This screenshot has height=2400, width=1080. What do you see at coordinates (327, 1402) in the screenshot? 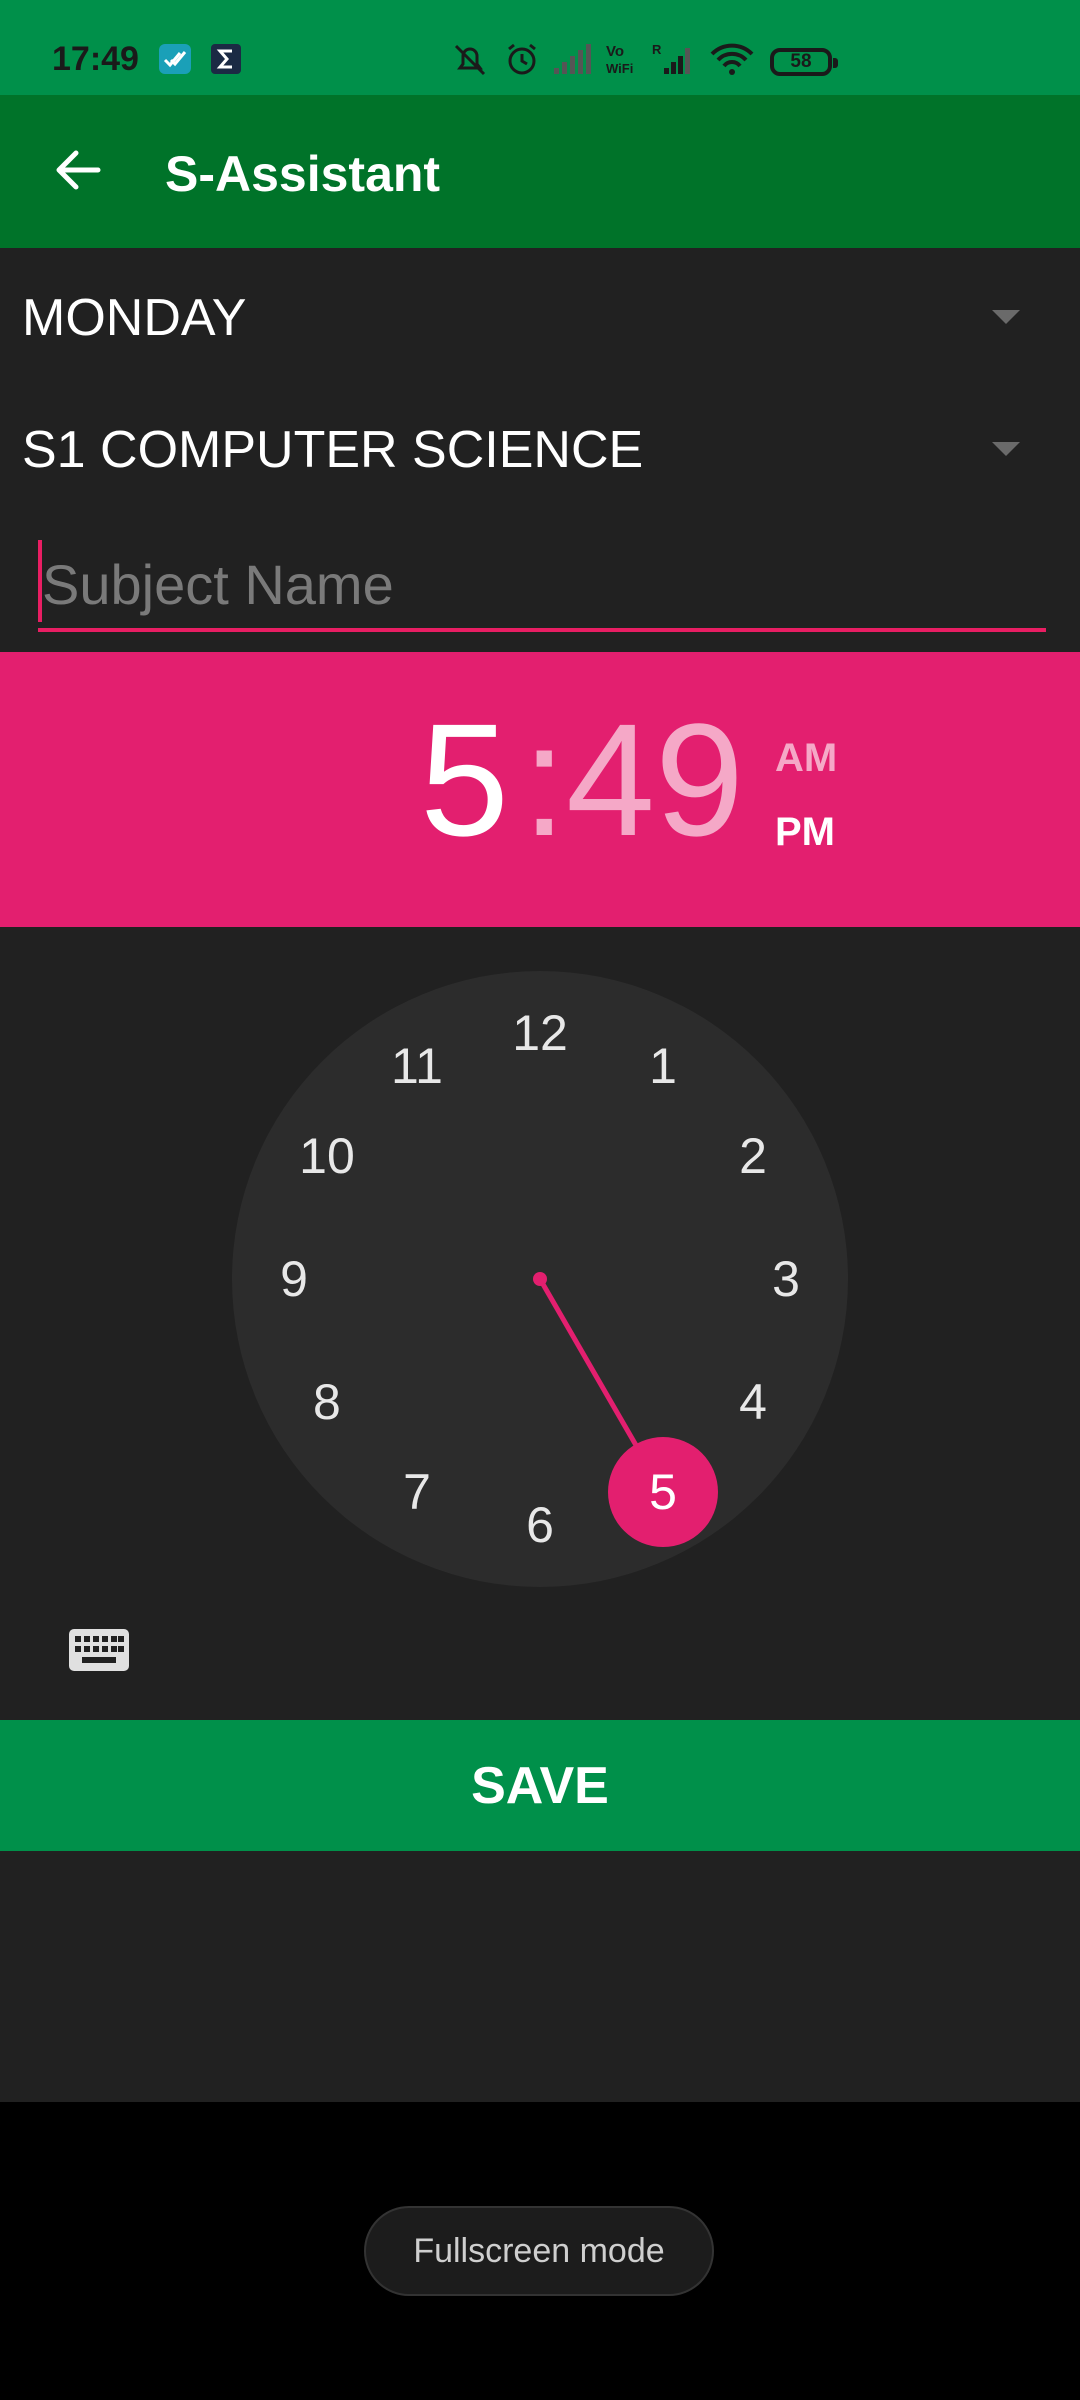
I see `clock-number-8: 8` at bounding box center [327, 1402].